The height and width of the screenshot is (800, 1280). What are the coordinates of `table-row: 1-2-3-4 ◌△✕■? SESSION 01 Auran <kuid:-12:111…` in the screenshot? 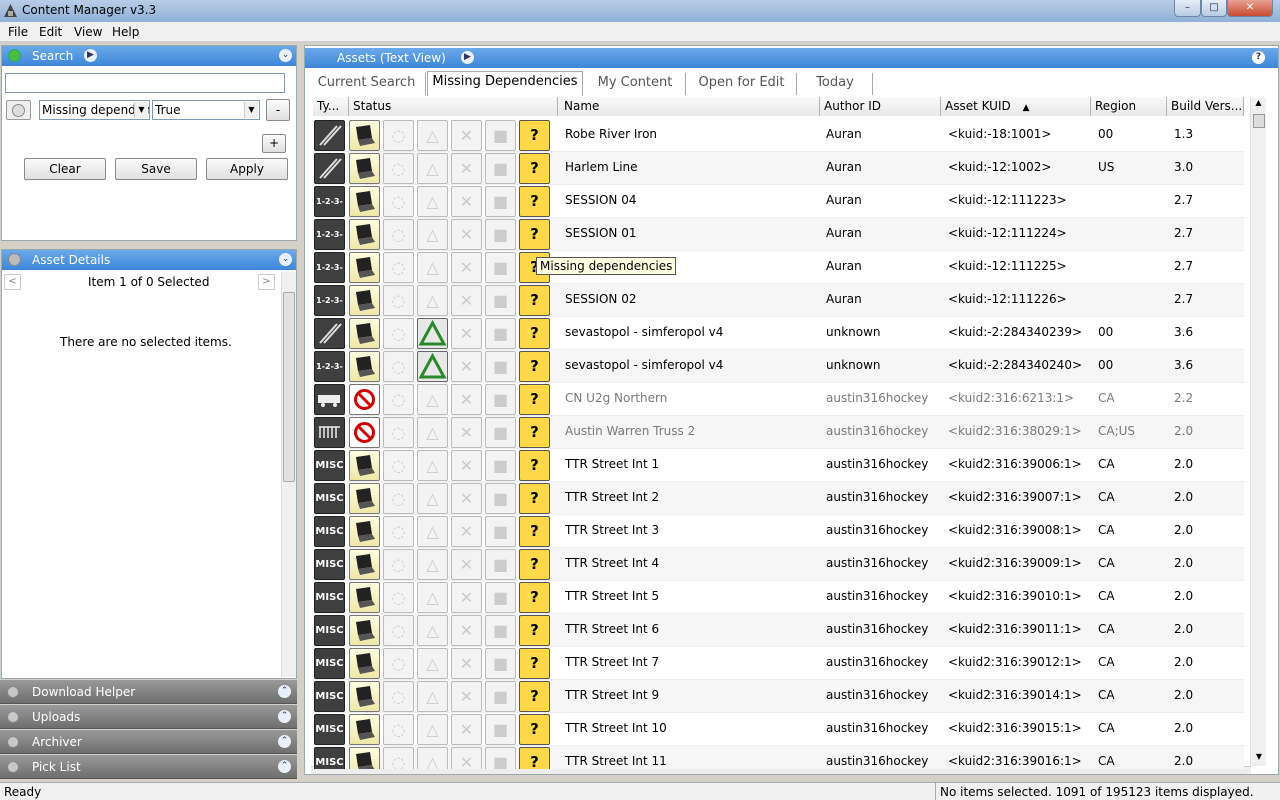 It's located at (778, 243).